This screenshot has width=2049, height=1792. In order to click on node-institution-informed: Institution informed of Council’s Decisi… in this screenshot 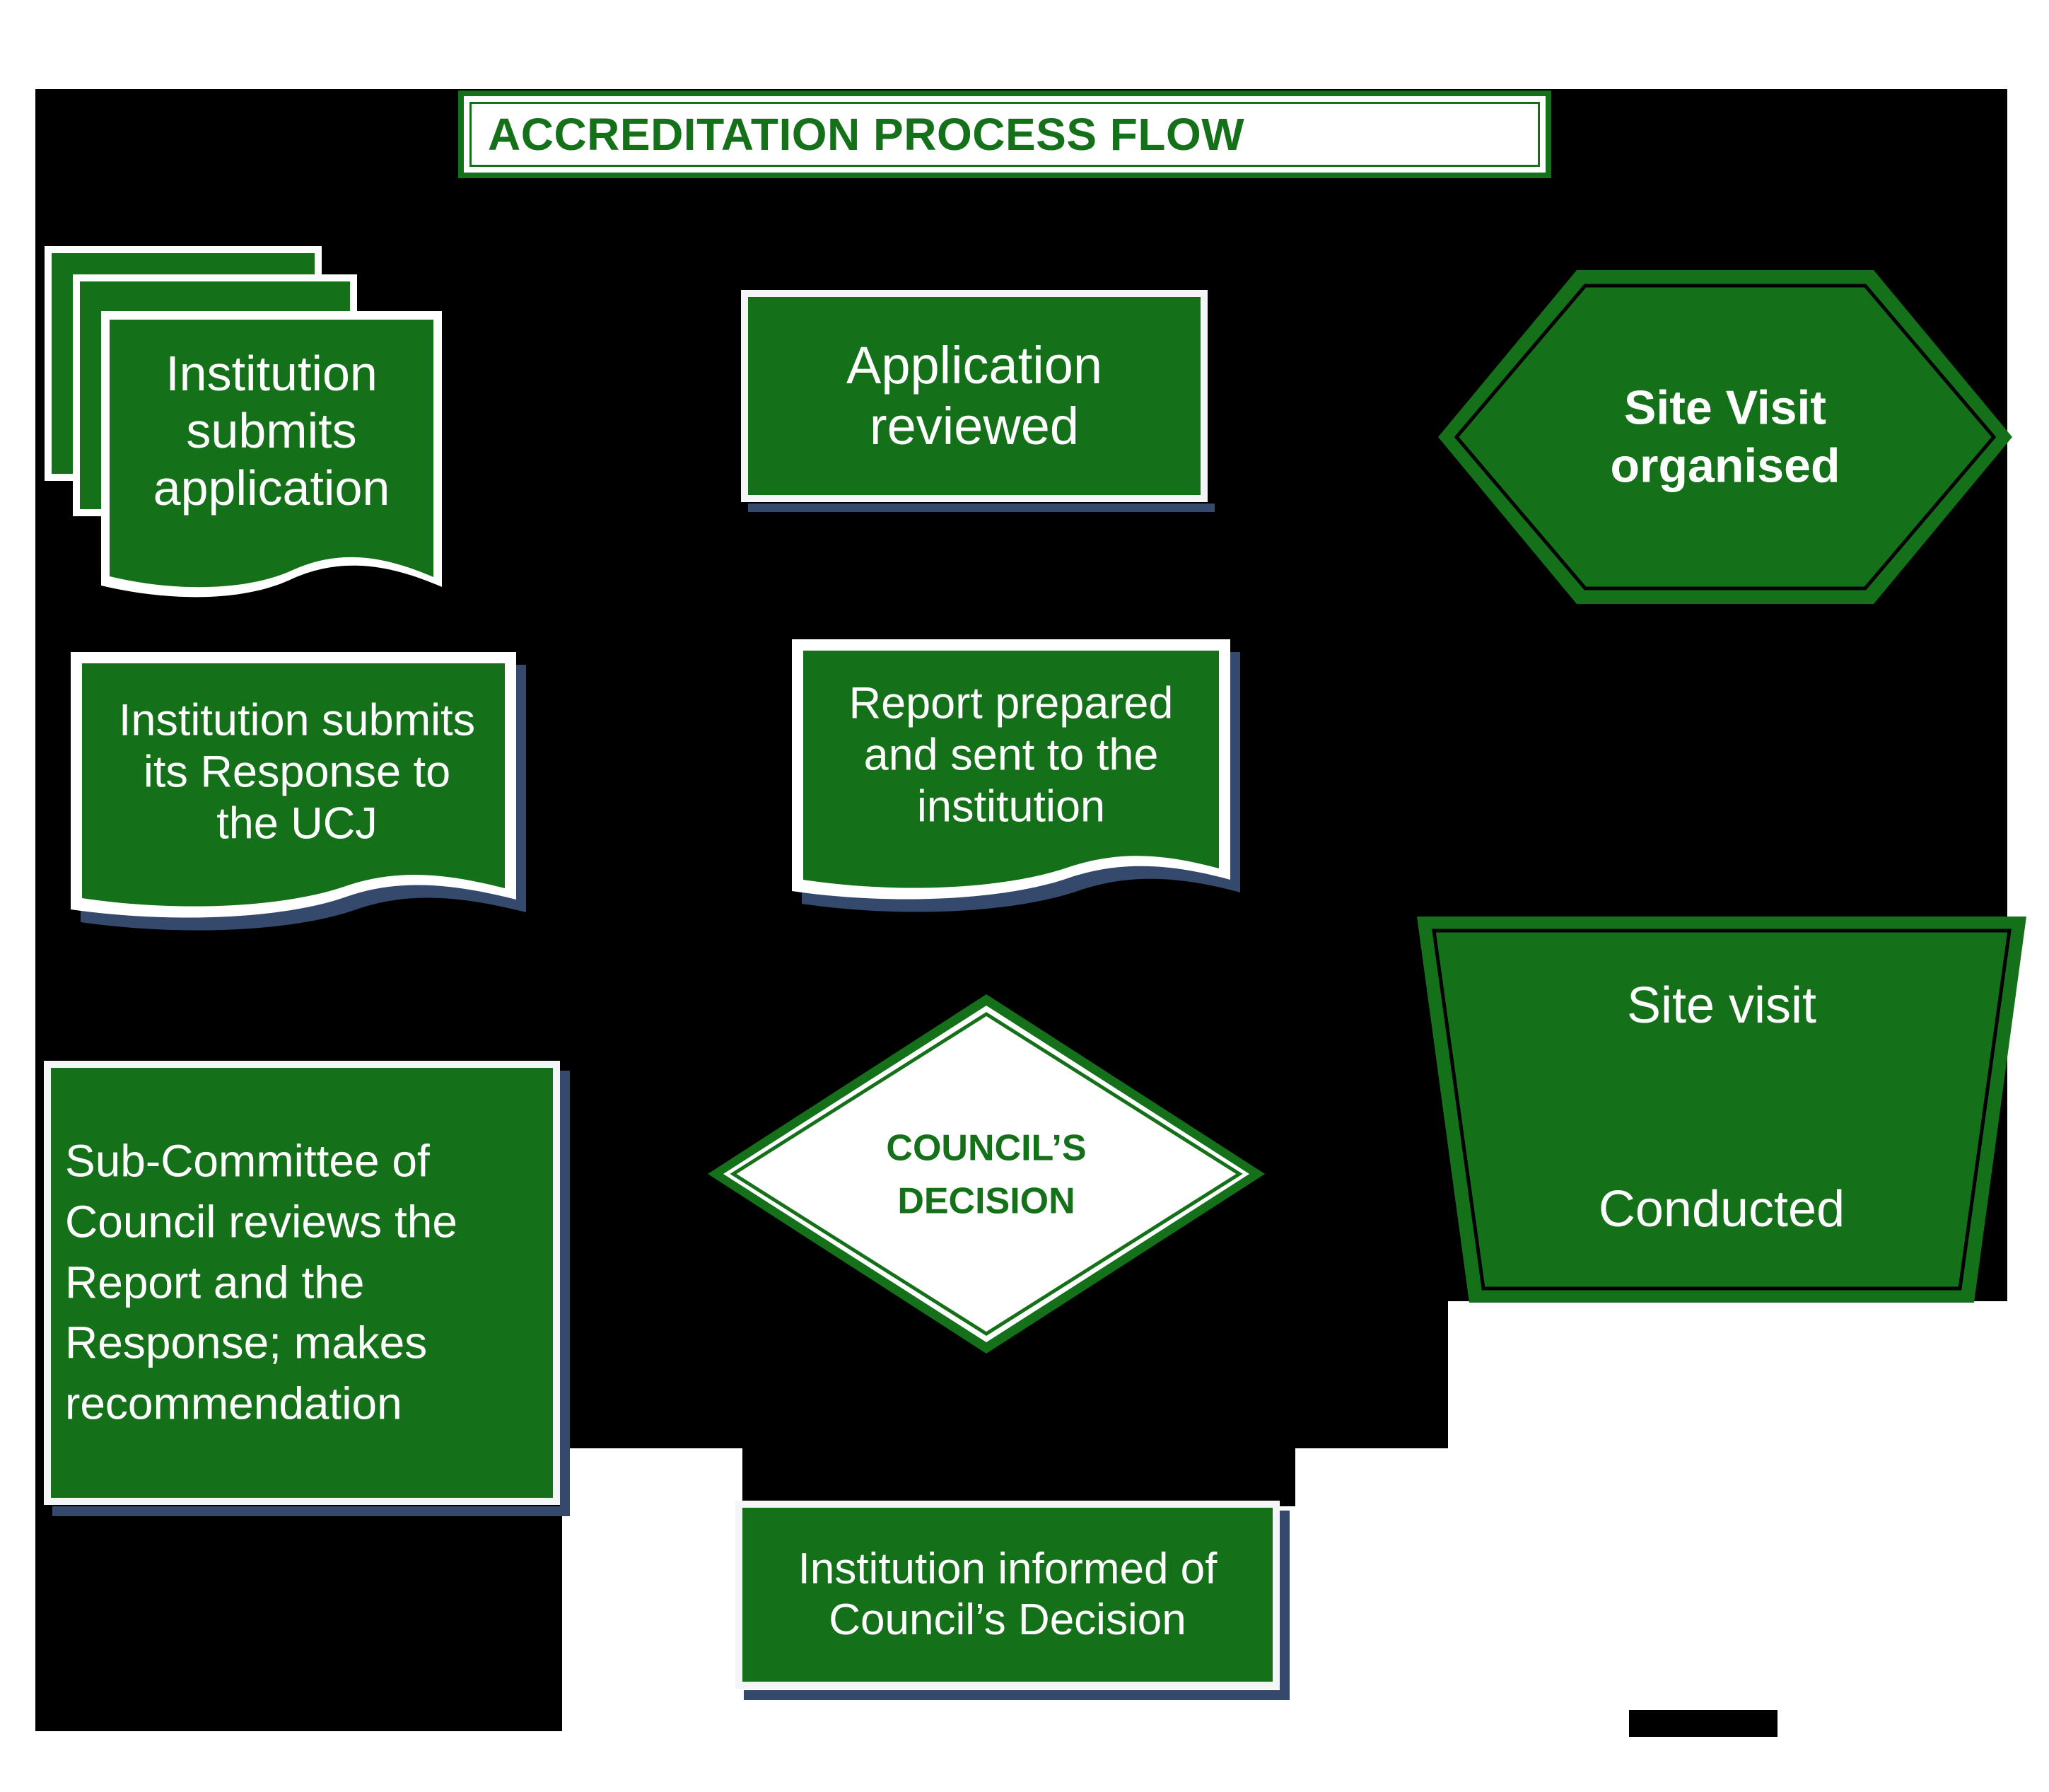, I will do `click(1012, 1600)`.